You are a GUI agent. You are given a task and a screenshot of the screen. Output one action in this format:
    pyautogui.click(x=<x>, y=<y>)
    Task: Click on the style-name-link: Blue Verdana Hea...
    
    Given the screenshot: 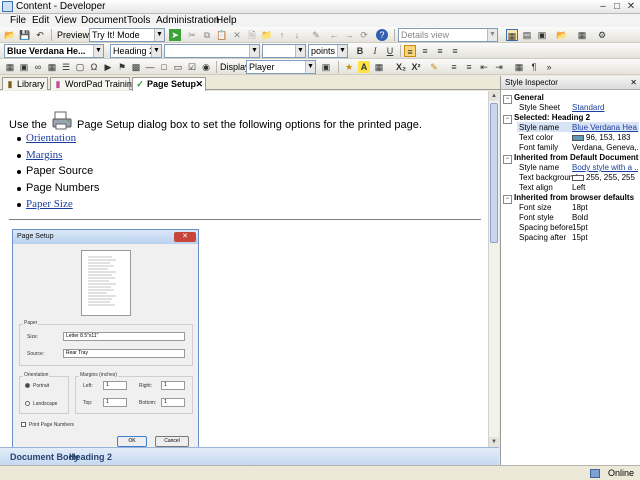 What is the action you would take?
    pyautogui.click(x=605, y=127)
    